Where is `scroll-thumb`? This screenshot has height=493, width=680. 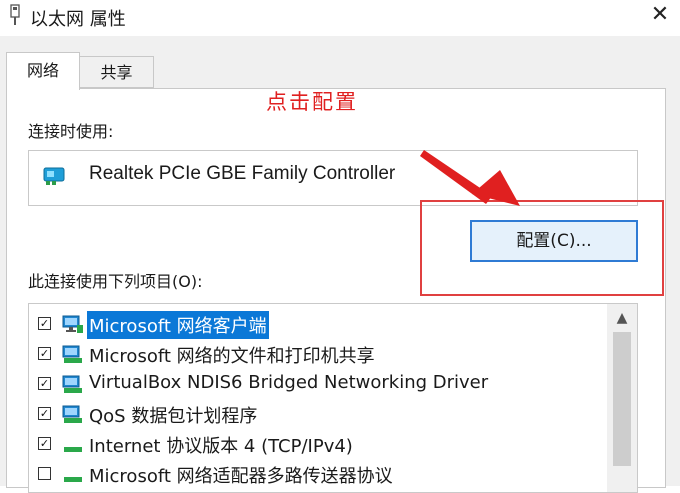 scroll-thumb is located at coordinates (622, 399).